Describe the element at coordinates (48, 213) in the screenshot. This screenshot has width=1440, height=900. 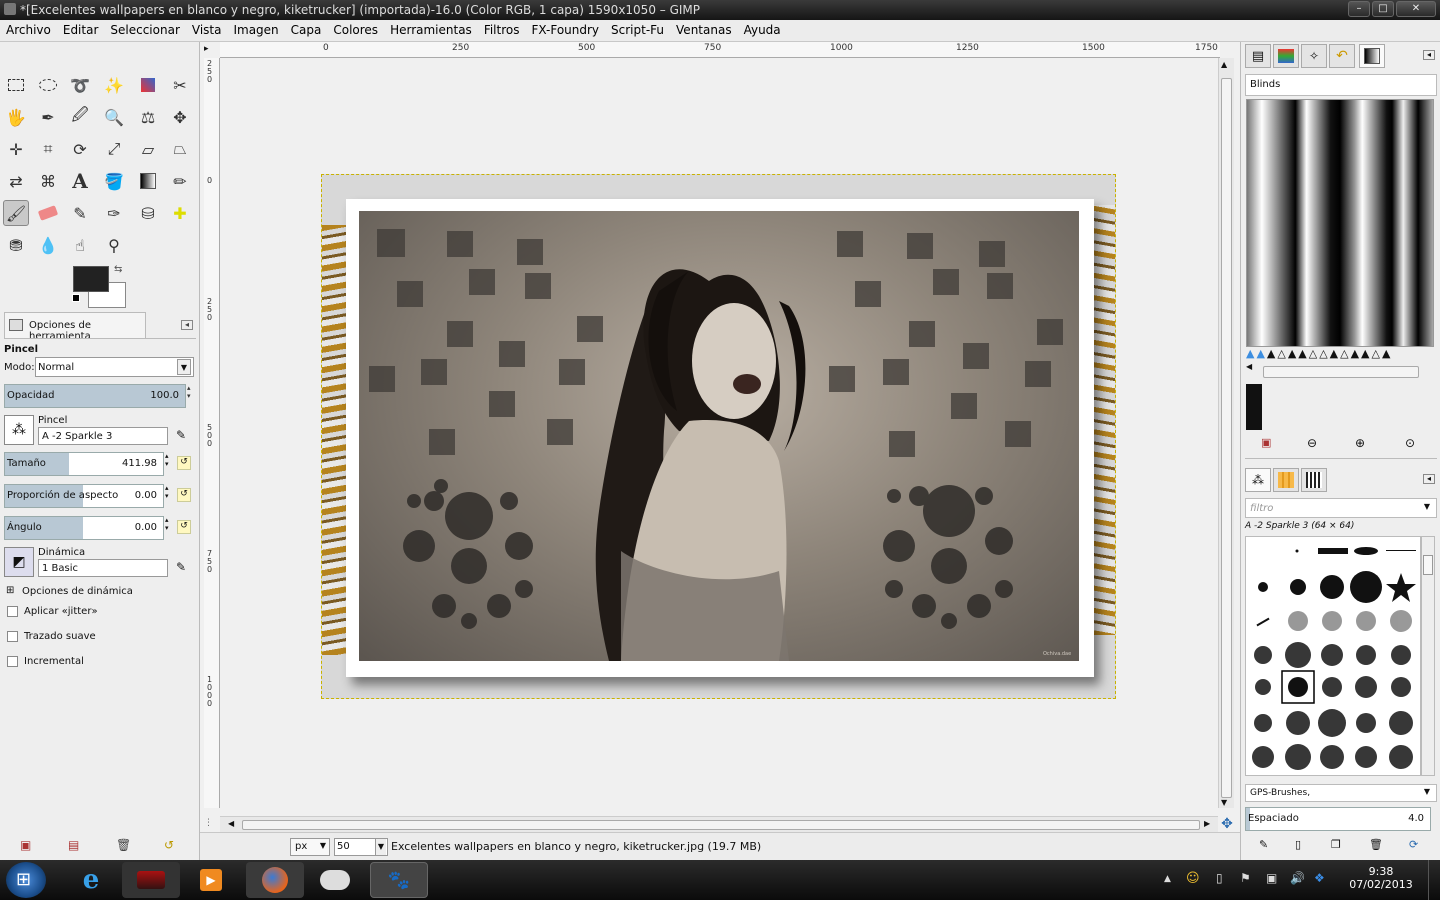
I see `eraser-icon` at that location.